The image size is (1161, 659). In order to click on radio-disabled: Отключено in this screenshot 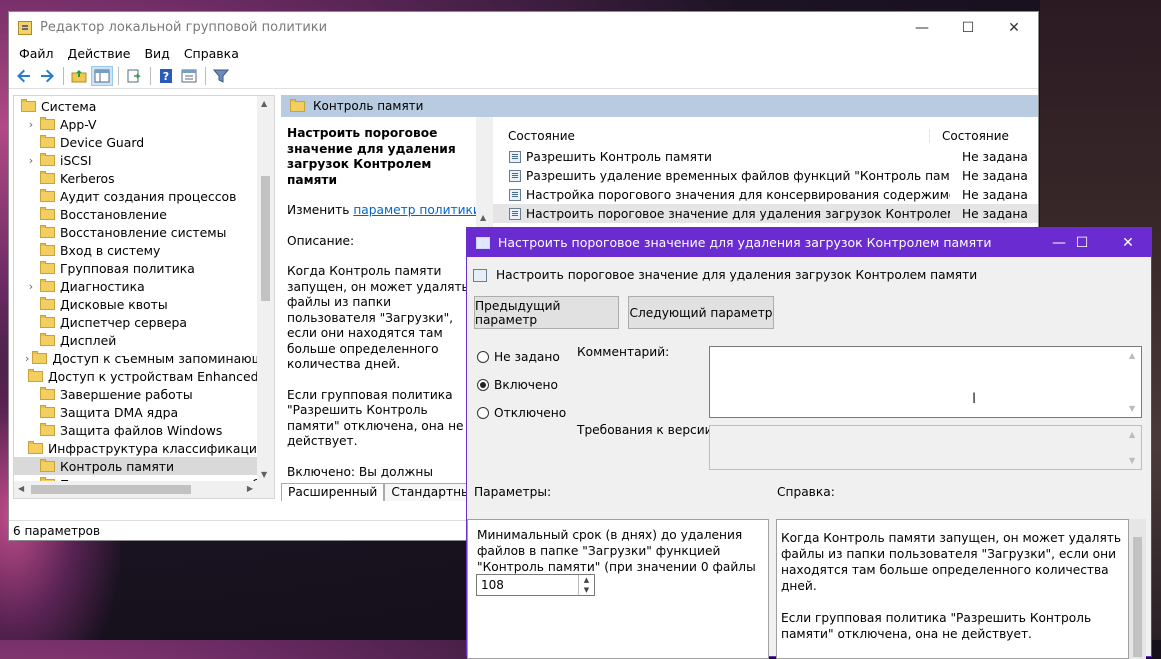, I will do `click(521, 413)`.